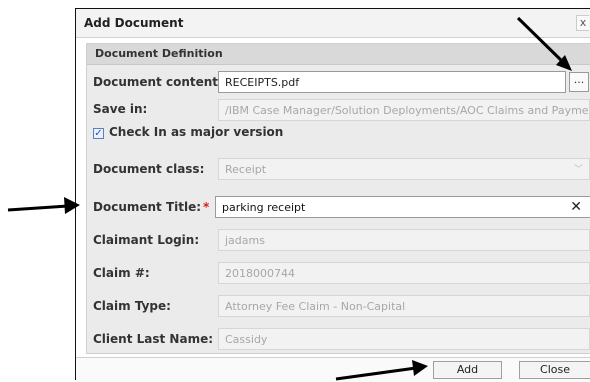 This screenshot has width=590, height=382. I want to click on arrow-to-title, so click(38, 208).